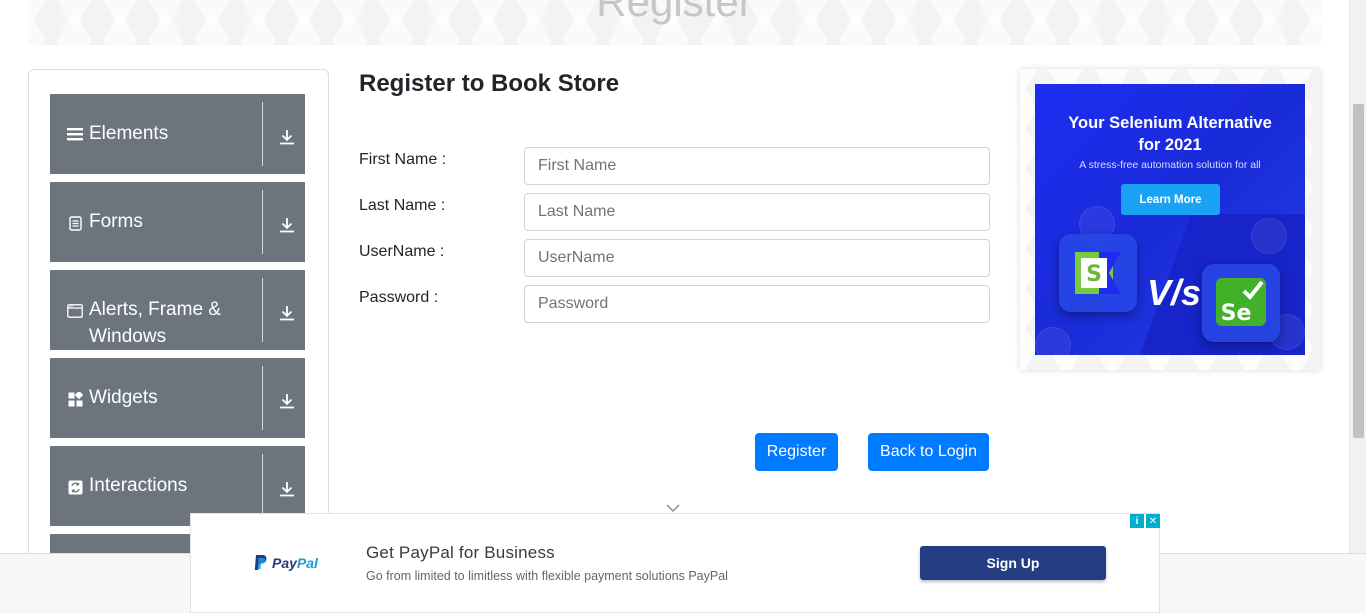 Image resolution: width=1366 pixels, height=613 pixels. What do you see at coordinates (1145, 521) in the screenshot?
I see `ad-choices: i ✕` at bounding box center [1145, 521].